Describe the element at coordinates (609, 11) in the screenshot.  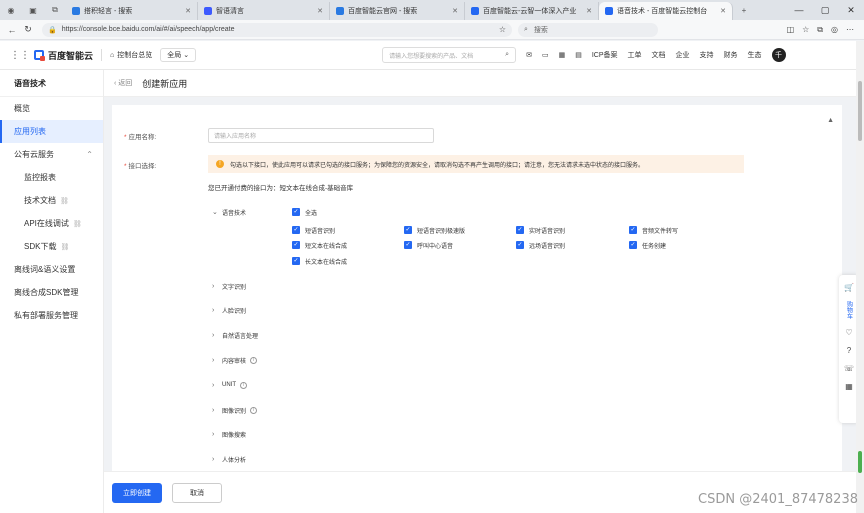
I see `tab-favicon-icon` at that location.